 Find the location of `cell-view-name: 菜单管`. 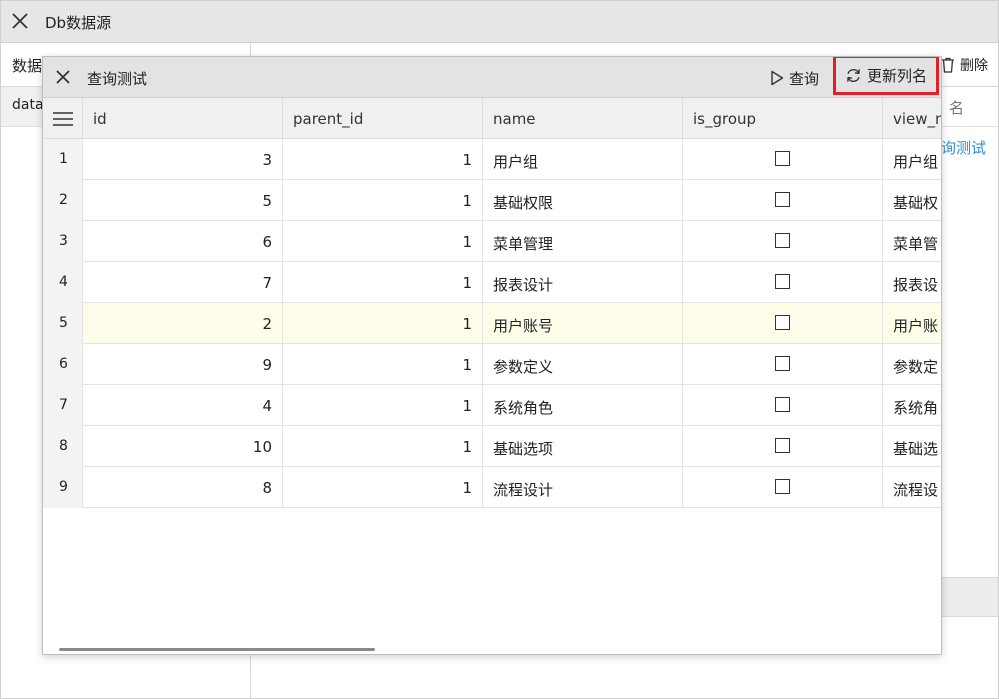

cell-view-name: 菜单管 is located at coordinates (912, 241).